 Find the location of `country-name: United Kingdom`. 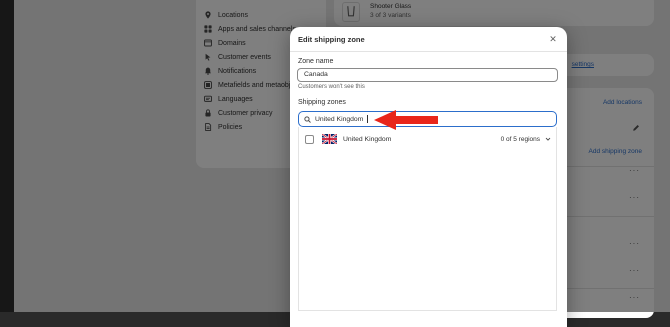

country-name: United Kingdom is located at coordinates (367, 139).